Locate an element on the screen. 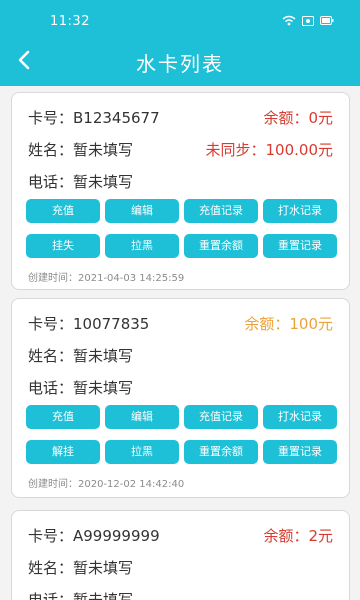 This screenshot has height=600, width=360. card-number: 卡号：10077835 is located at coordinates (89, 324).